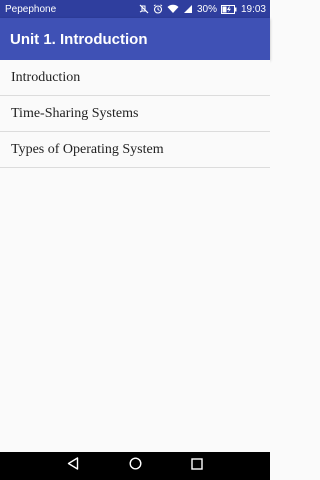 The image size is (320, 480). Describe the element at coordinates (158, 9) in the screenshot. I see `alarm-icon` at that location.